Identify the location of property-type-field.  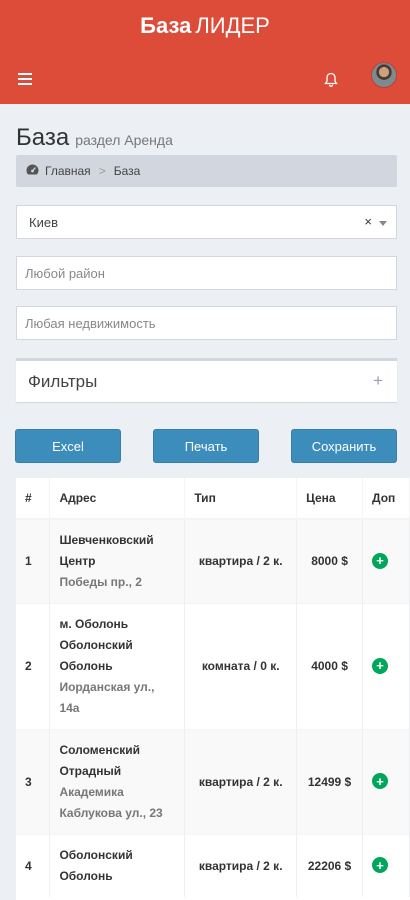
(206, 323).